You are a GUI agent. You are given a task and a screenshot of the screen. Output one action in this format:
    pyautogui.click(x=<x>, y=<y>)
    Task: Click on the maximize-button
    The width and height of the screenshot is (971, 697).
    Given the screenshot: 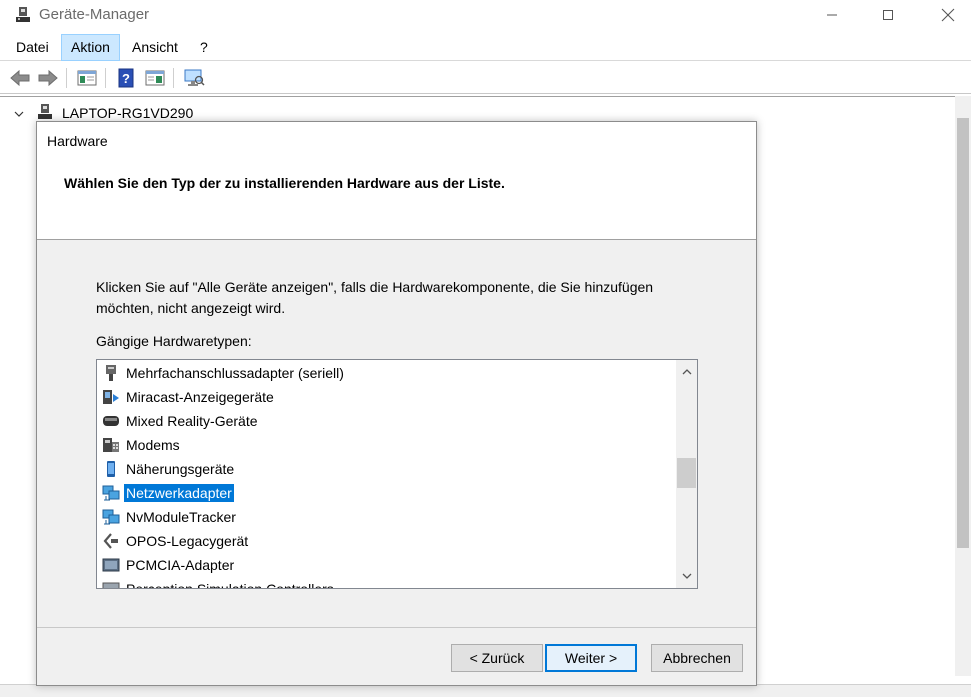 What is the action you would take?
    pyautogui.click(x=888, y=15)
    